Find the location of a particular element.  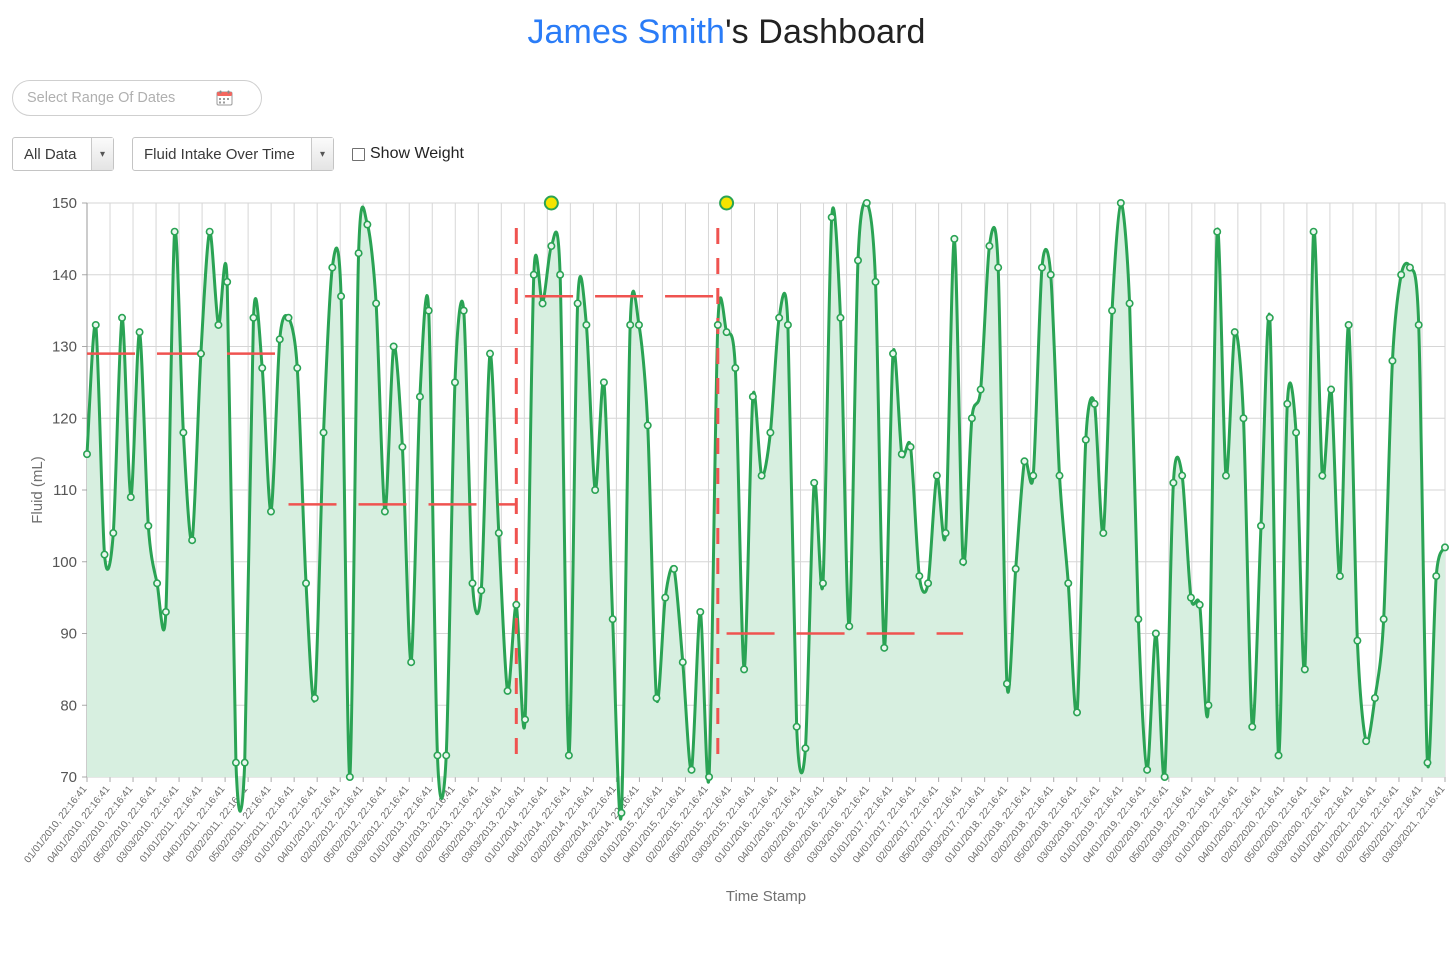

calendar-icon is located at coordinates (224, 98).